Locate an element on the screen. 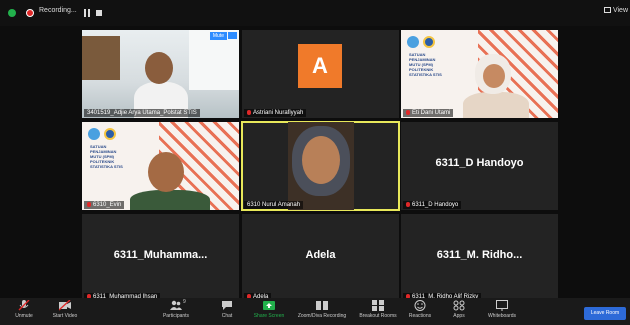 This screenshot has height=325, width=630. zoom-apps-label: Zoom/Diva Recording is located at coordinates (322, 316).